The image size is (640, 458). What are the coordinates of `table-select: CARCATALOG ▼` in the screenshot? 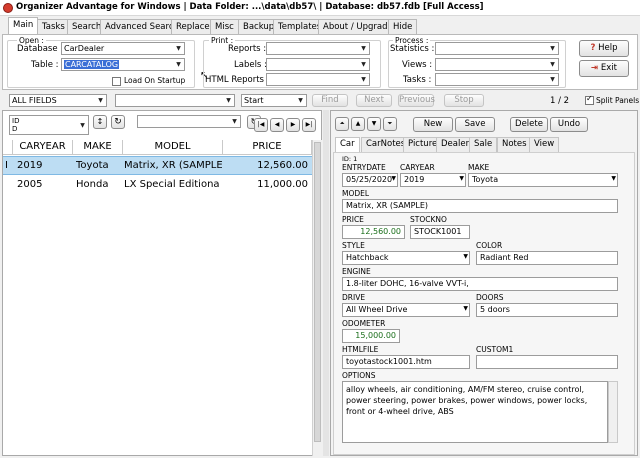 It's located at (123, 64).